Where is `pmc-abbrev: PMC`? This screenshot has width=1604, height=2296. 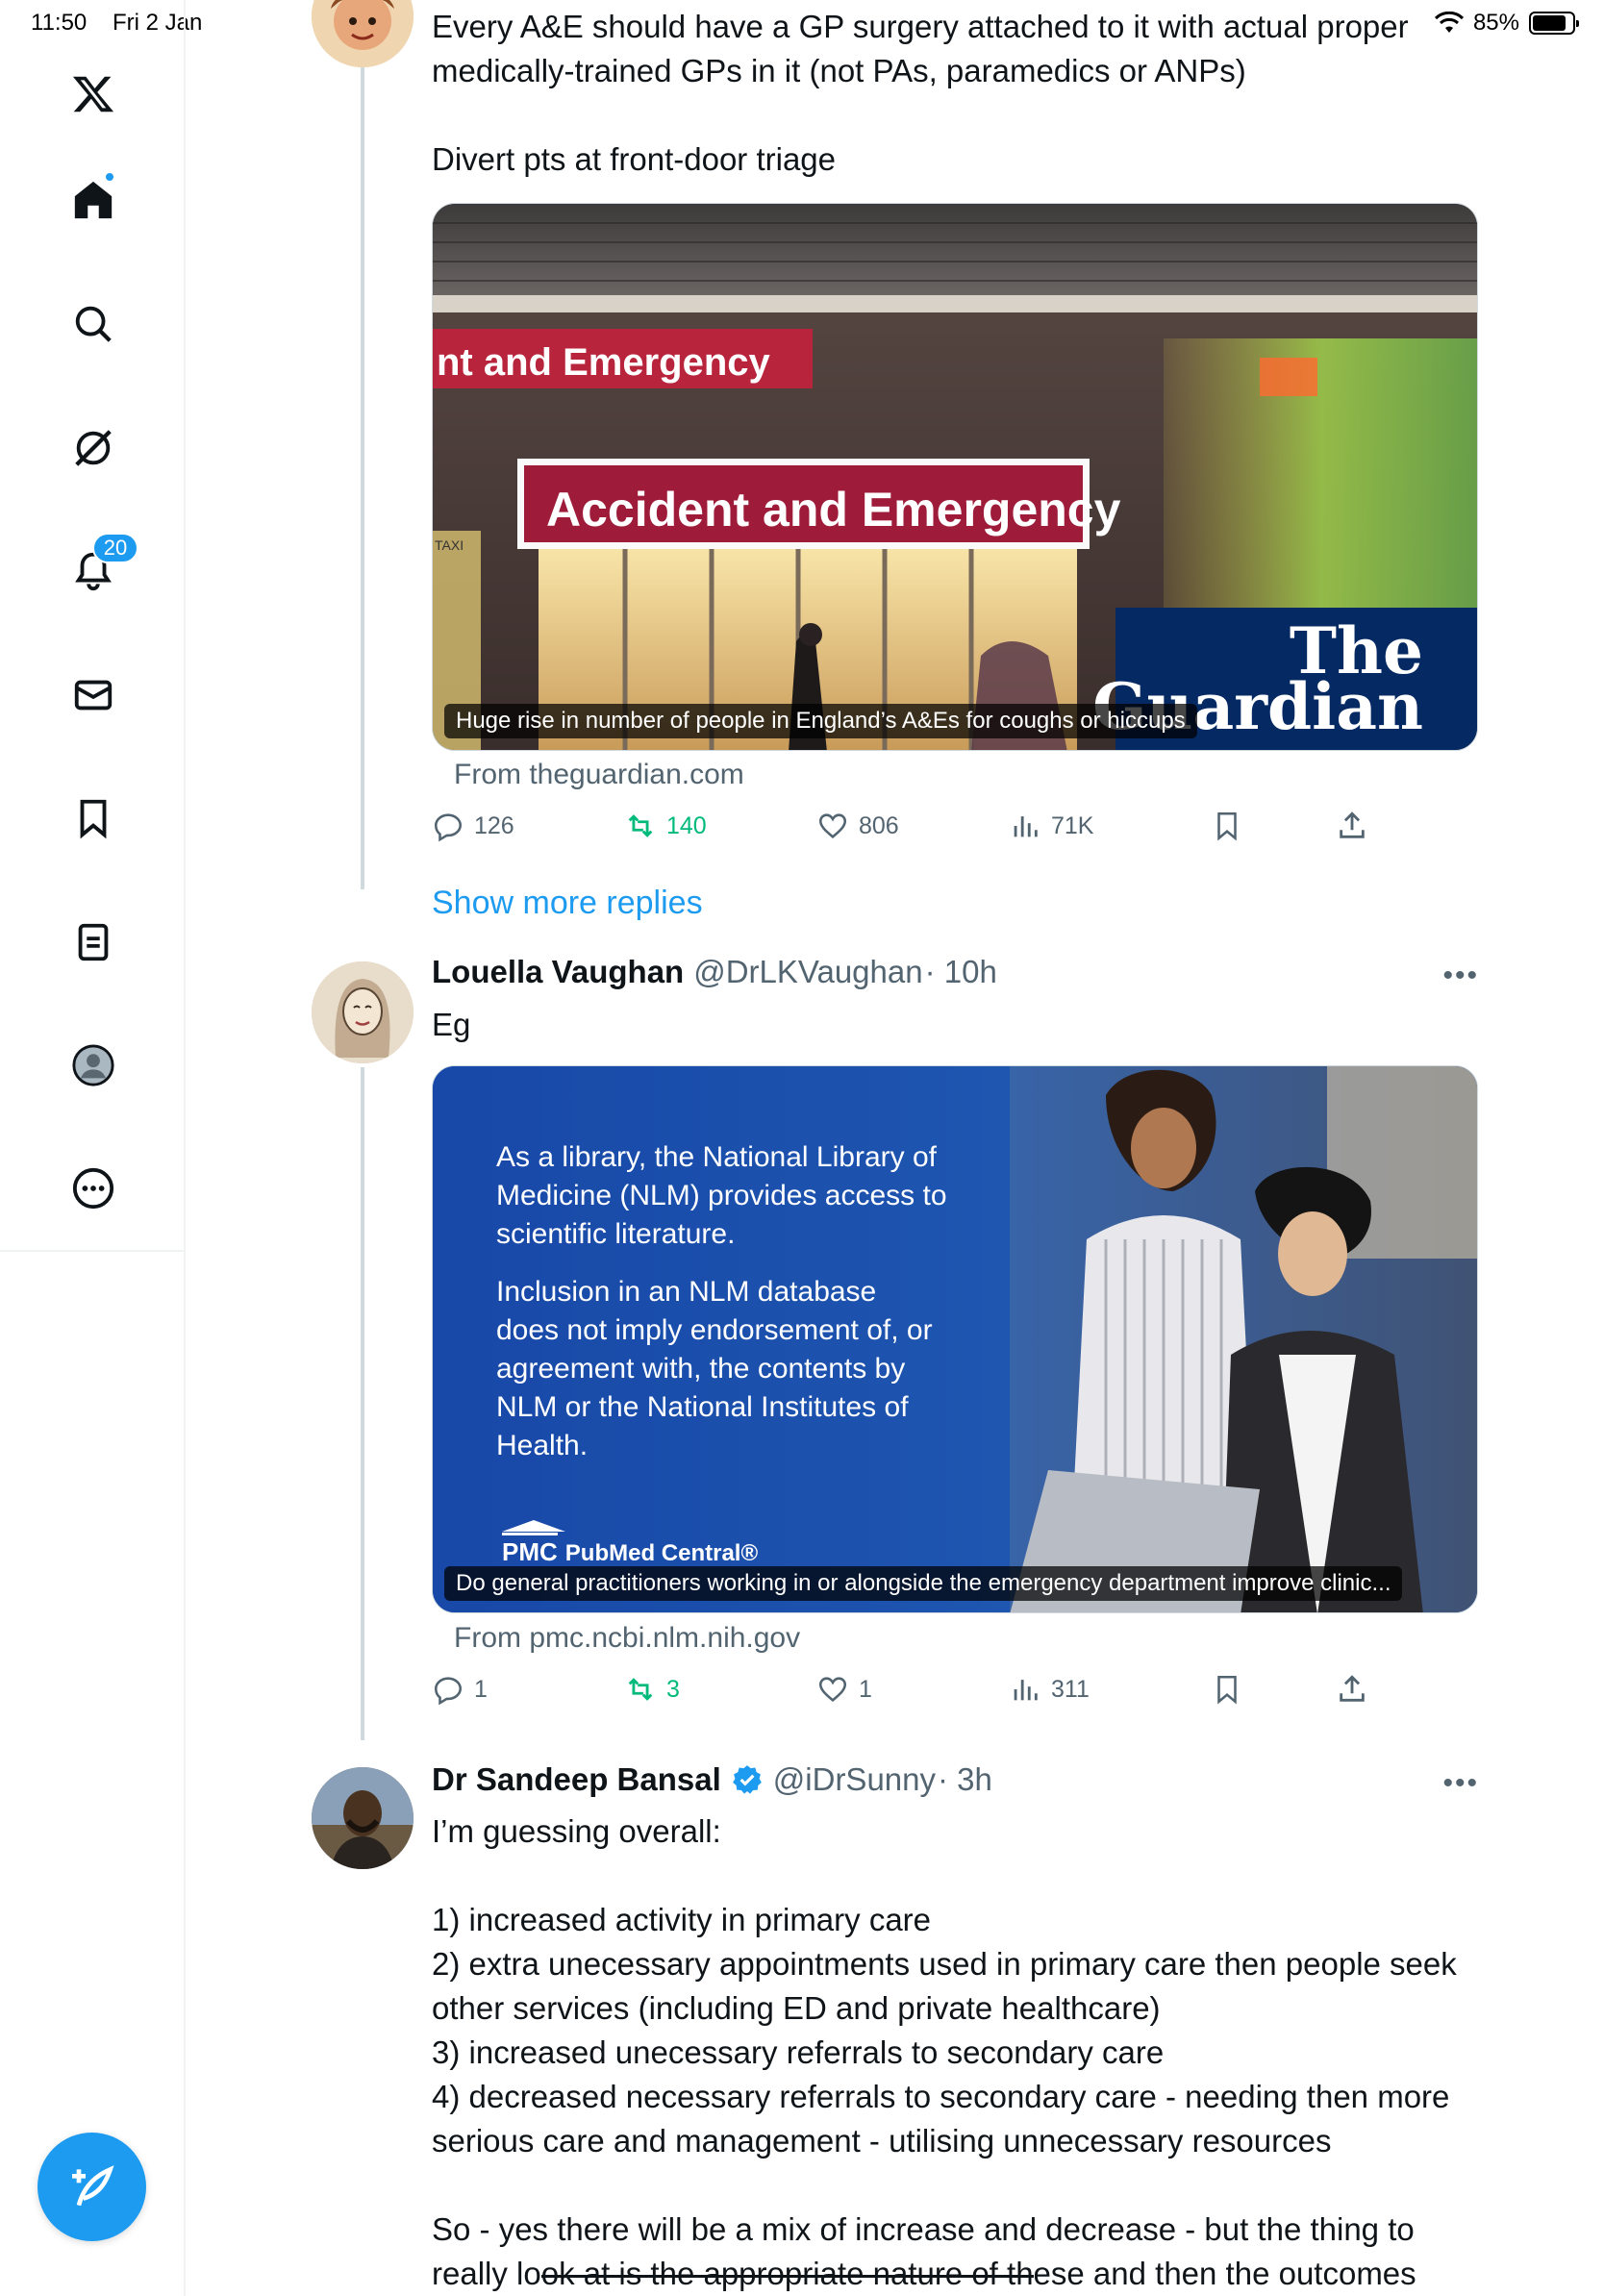
pmc-abbrev: PMC is located at coordinates (530, 1549).